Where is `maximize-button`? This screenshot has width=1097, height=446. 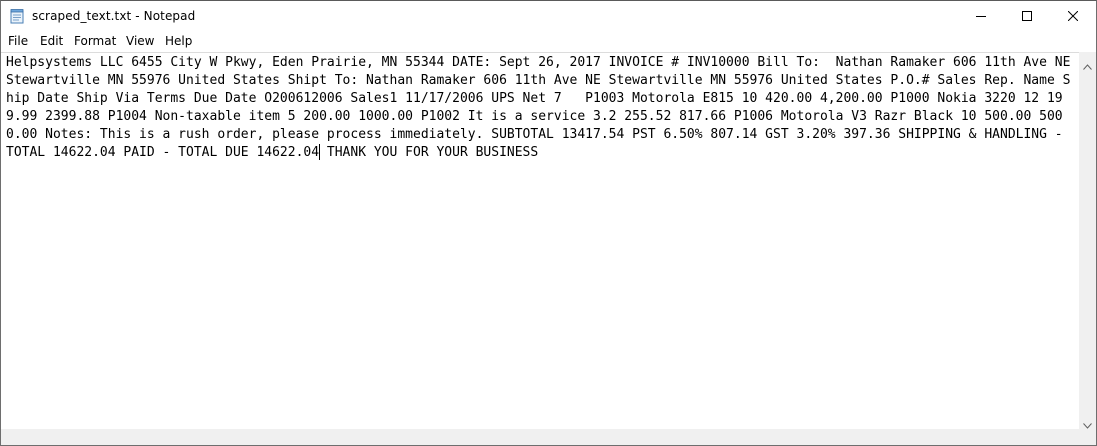 maximize-button is located at coordinates (1027, 16).